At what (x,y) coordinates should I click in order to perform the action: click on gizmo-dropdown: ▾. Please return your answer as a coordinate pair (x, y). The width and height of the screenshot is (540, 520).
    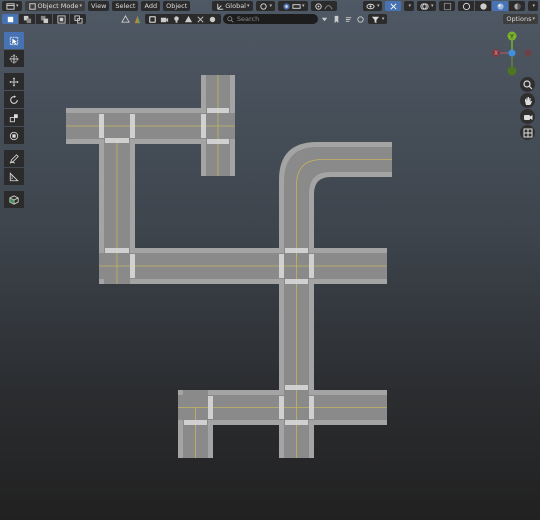
    Looking at the image, I should click on (409, 6).